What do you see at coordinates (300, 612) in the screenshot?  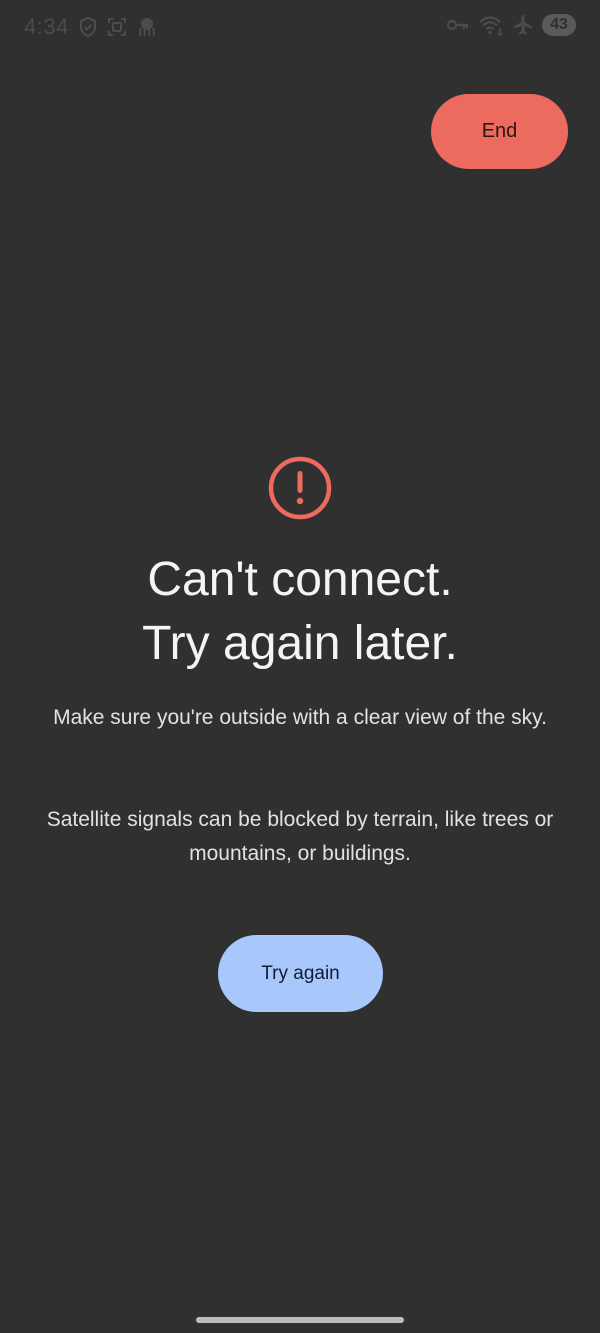 I see `error-title: Can't connect. Try again later.` at bounding box center [300, 612].